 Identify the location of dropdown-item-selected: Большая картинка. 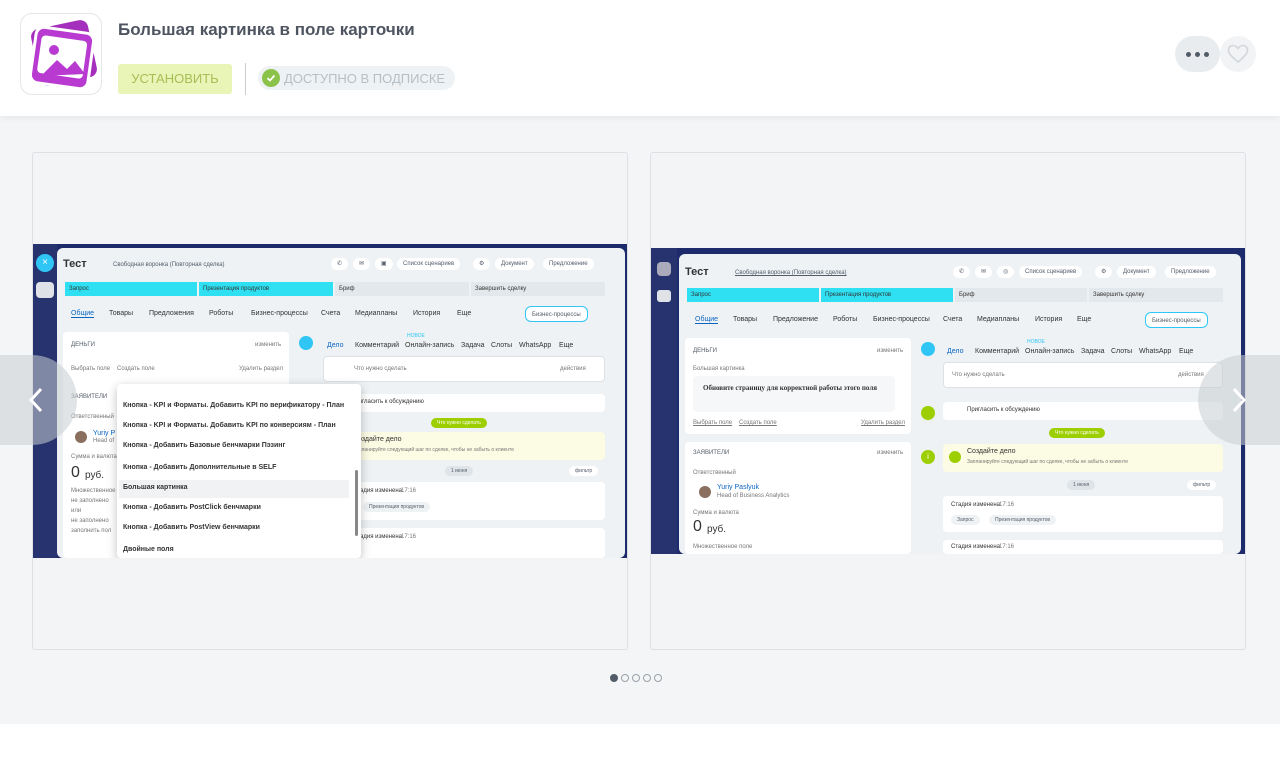
(155, 487).